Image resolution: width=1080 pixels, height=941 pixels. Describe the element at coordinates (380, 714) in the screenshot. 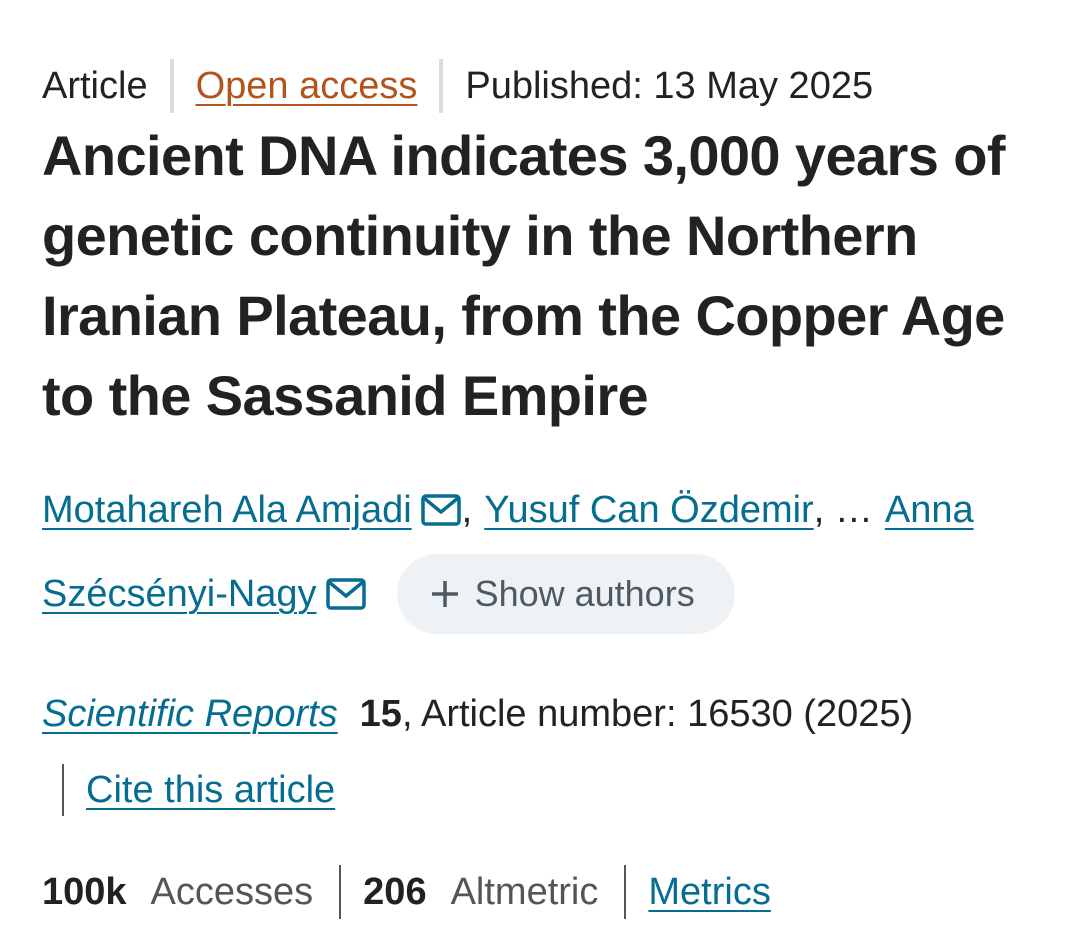

I see `journal-volume: 15` at that location.